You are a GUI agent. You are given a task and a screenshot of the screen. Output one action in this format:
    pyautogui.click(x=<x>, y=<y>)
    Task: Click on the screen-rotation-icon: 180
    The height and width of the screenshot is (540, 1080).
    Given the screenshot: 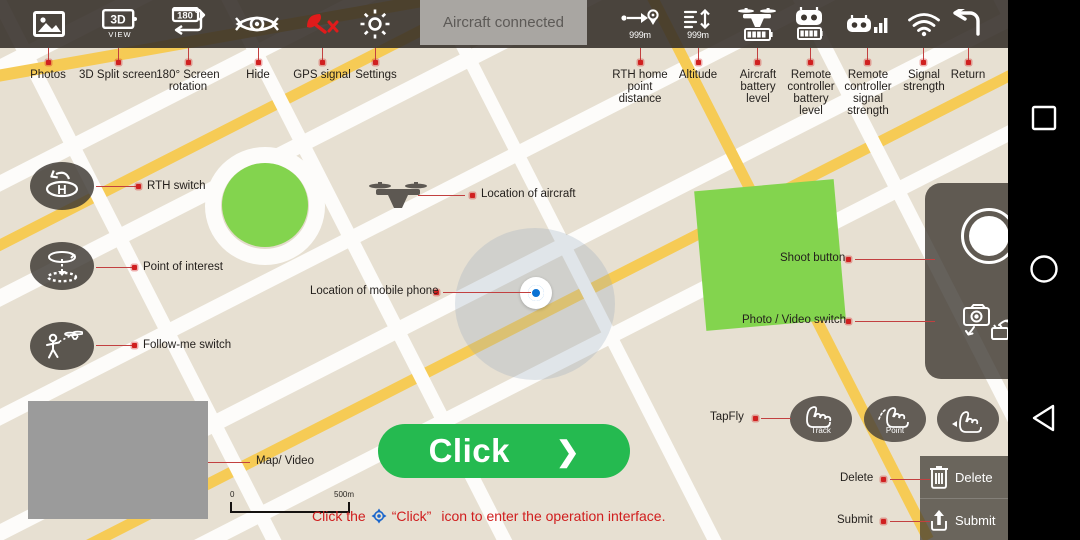 What is the action you would take?
    pyautogui.click(x=188, y=24)
    